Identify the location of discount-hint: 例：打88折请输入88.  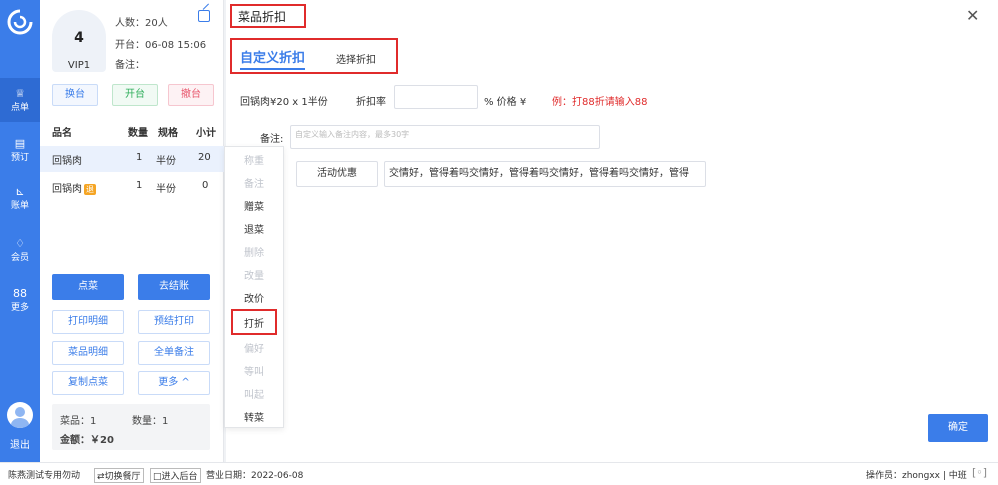
(600, 102).